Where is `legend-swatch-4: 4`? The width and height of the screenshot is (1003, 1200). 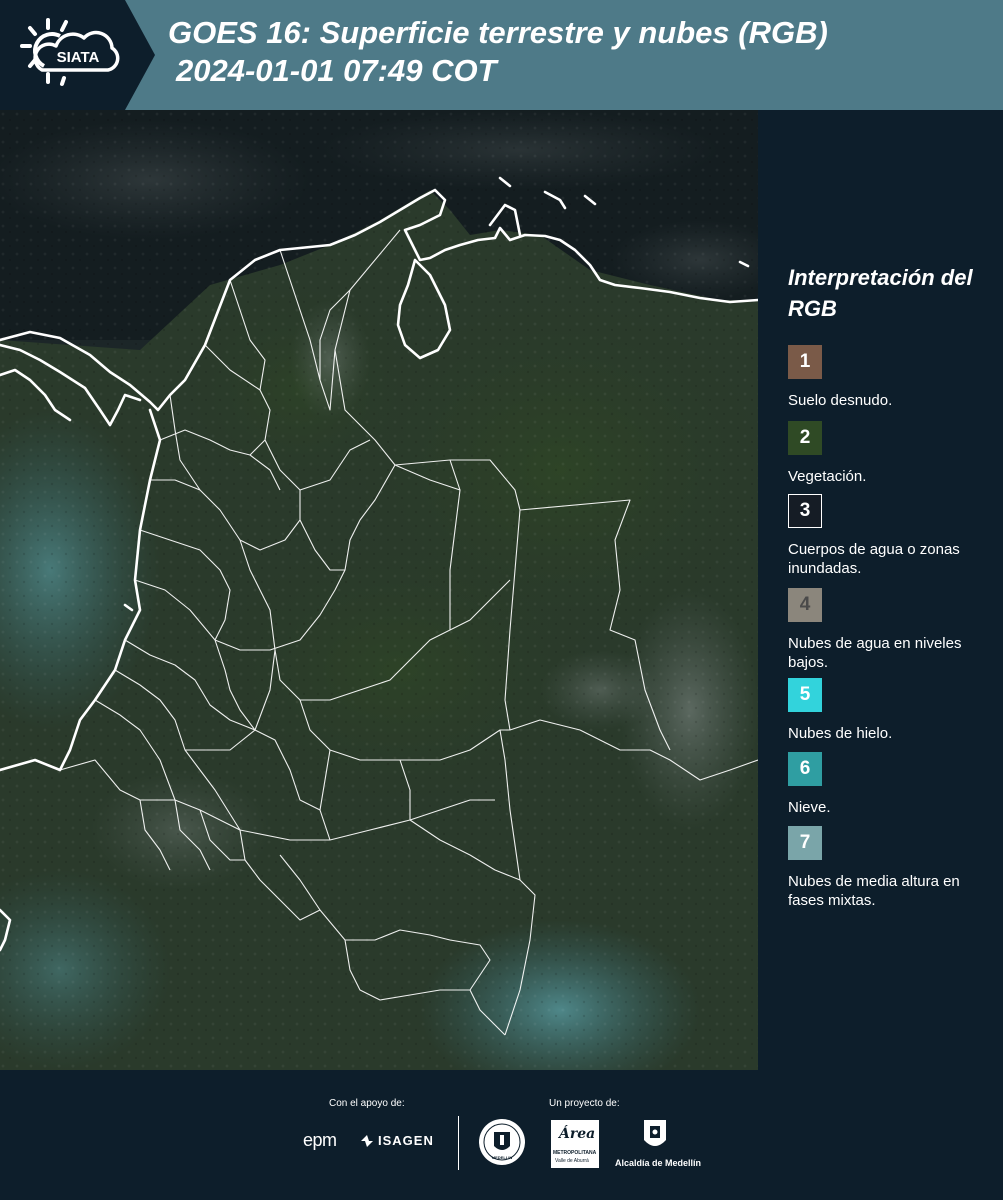
legend-swatch-4: 4 is located at coordinates (805, 605).